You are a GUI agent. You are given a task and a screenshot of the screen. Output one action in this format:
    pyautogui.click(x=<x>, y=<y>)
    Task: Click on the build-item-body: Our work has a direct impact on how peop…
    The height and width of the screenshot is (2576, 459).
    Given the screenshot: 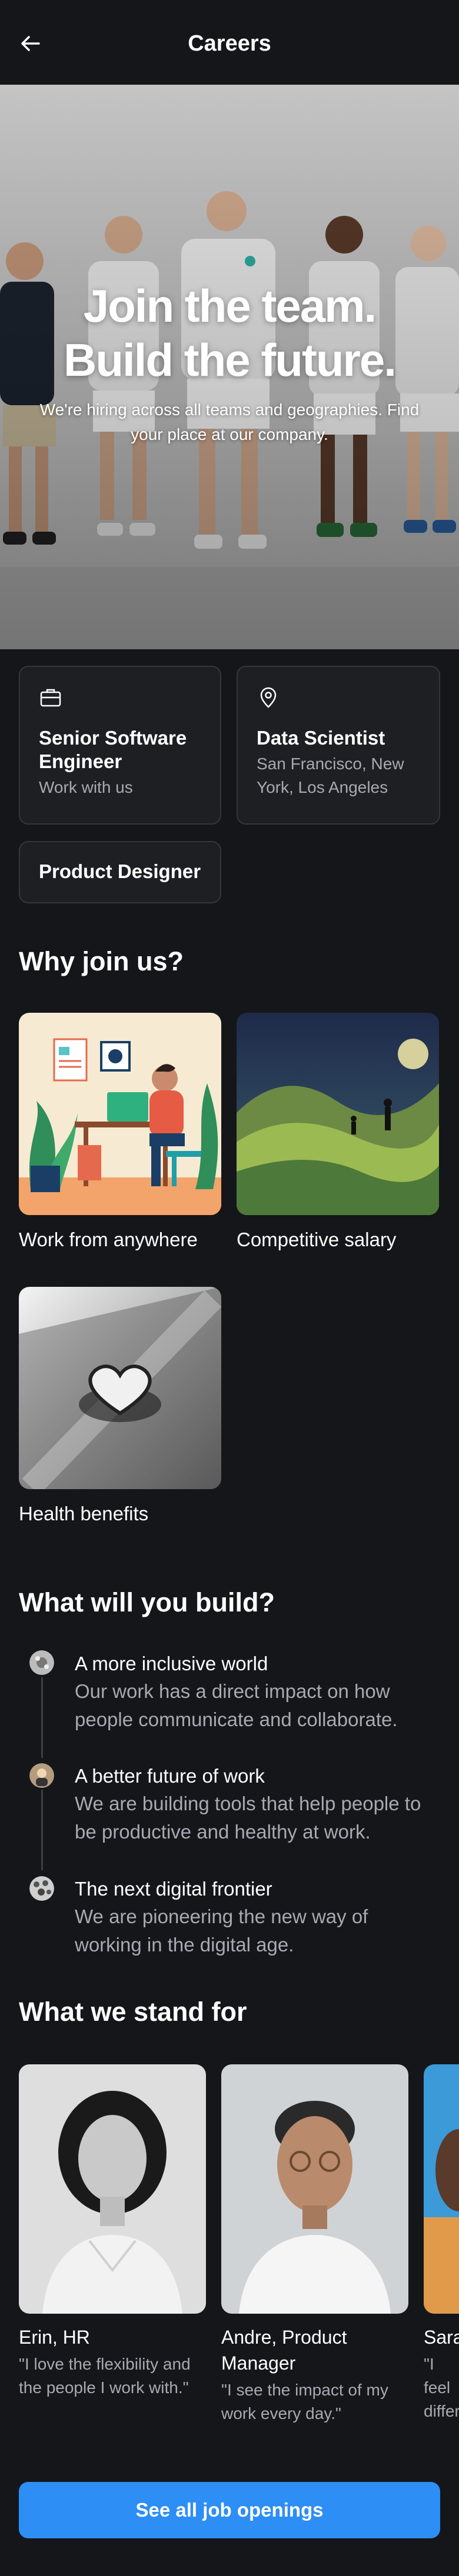 What is the action you would take?
    pyautogui.click(x=236, y=1705)
    